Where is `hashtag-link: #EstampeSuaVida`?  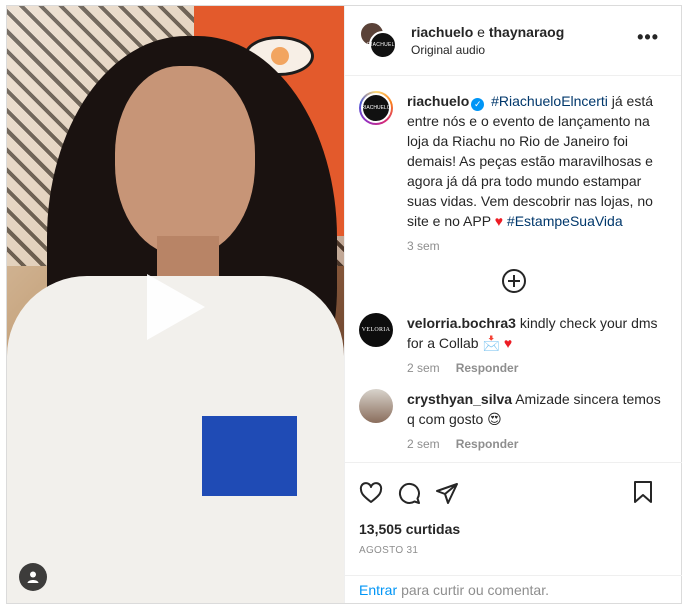
hashtag-link: #EstampeSuaVida is located at coordinates (565, 221).